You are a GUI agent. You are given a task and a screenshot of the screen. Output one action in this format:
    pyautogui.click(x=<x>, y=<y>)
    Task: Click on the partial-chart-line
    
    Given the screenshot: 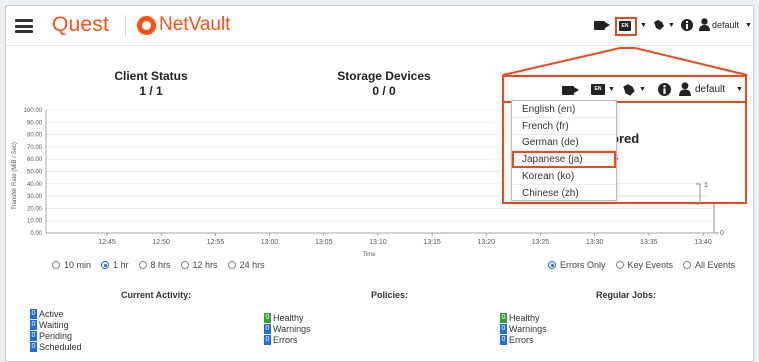 What is the action you would take?
    pyautogui.click(x=658, y=190)
    